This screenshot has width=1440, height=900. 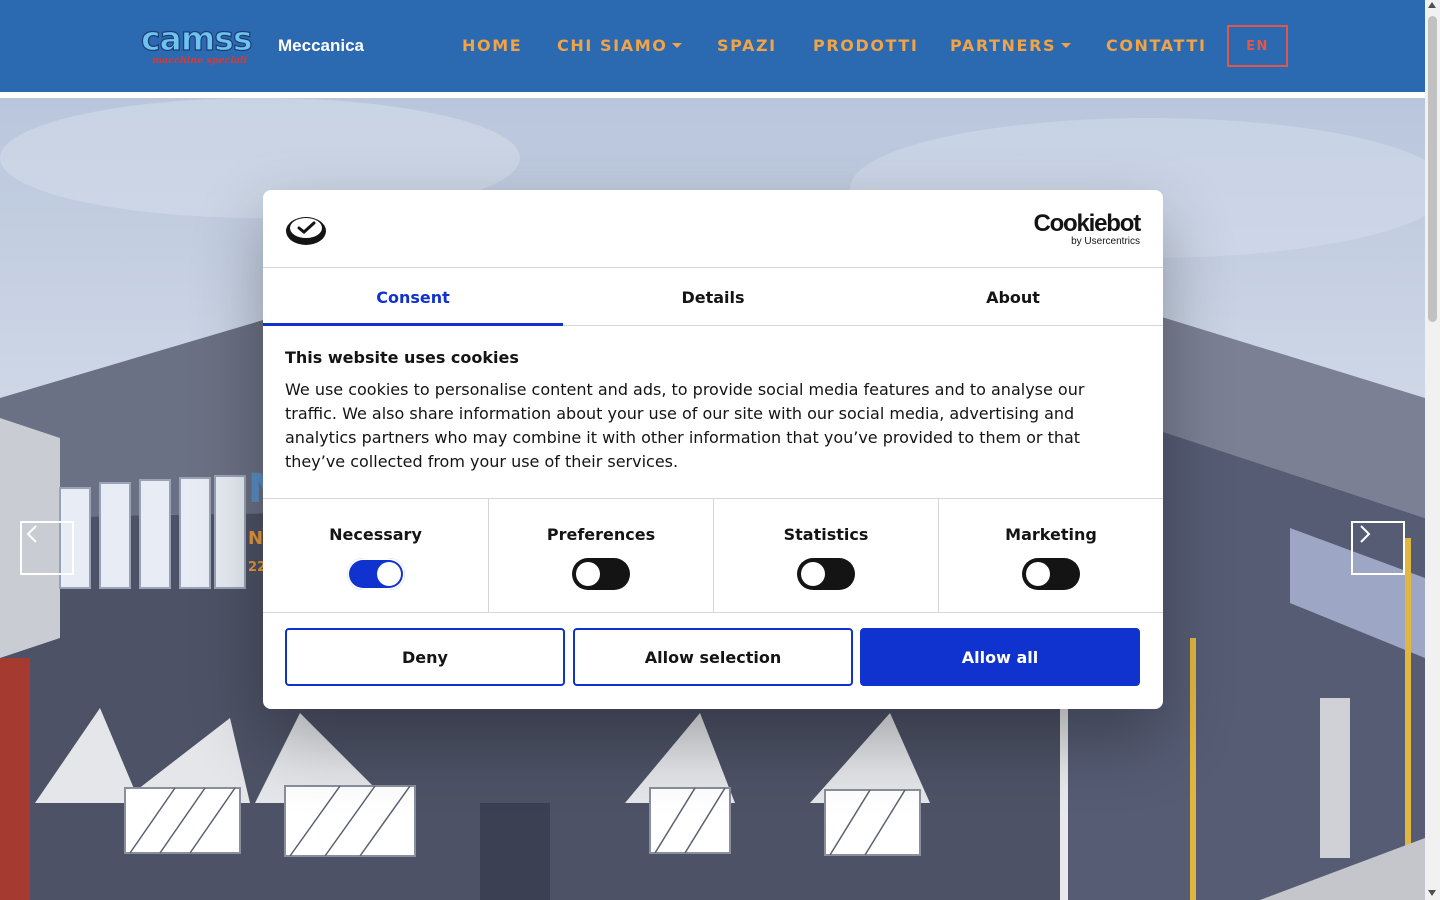 I want to click on tab-about: About, so click(x=1013, y=297).